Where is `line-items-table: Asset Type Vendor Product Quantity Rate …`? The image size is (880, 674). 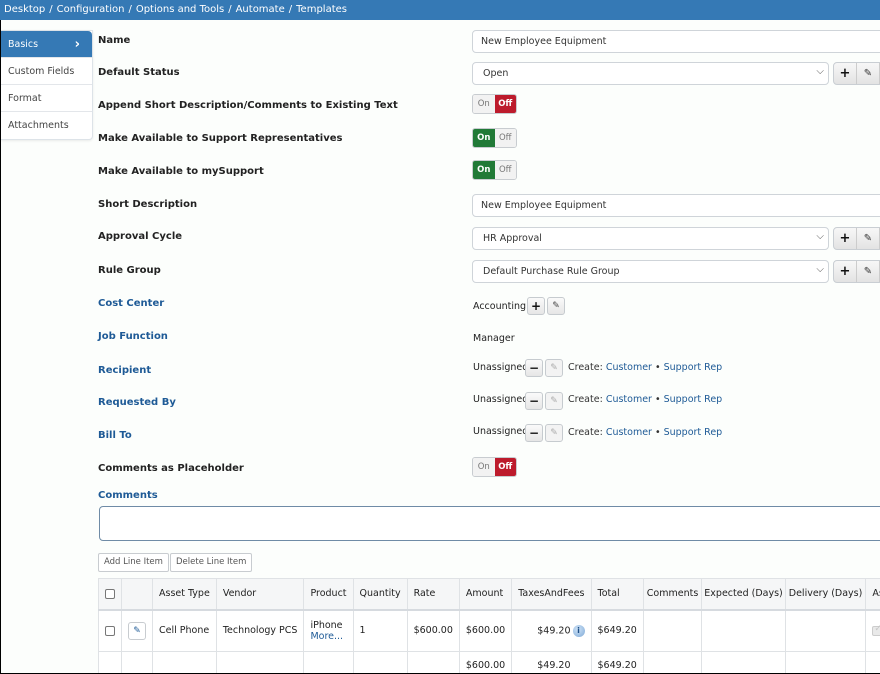 line-items-table: Asset Type Vendor Product Quantity Rate … is located at coordinates (489, 626).